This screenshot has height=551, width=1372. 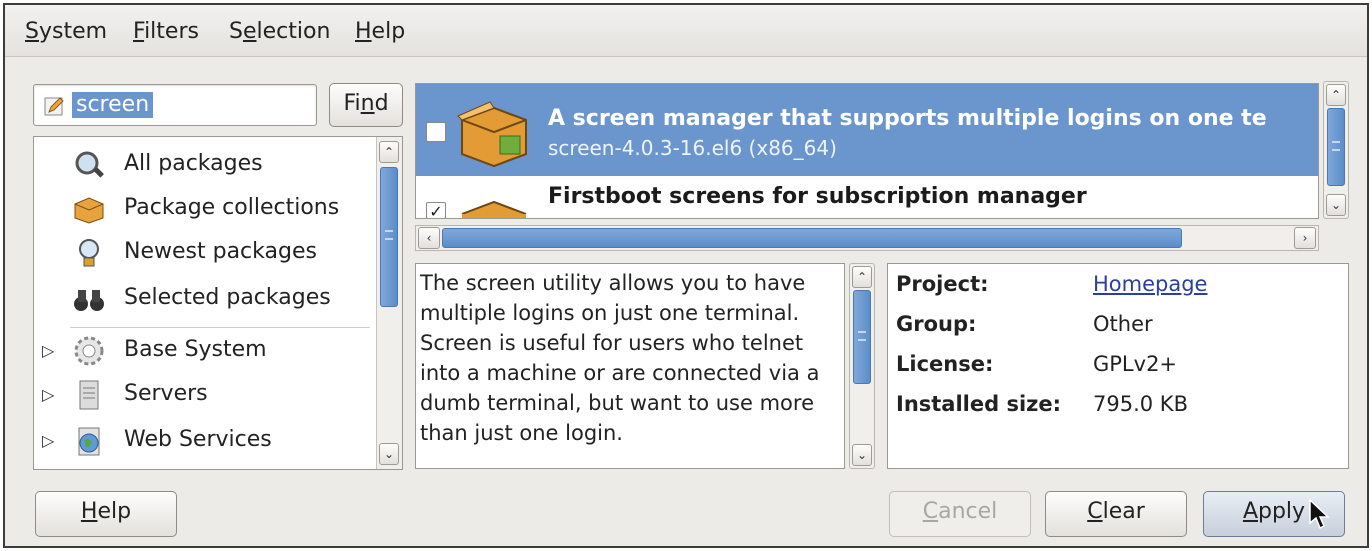 I want to click on help-button: Help, so click(x=106, y=514).